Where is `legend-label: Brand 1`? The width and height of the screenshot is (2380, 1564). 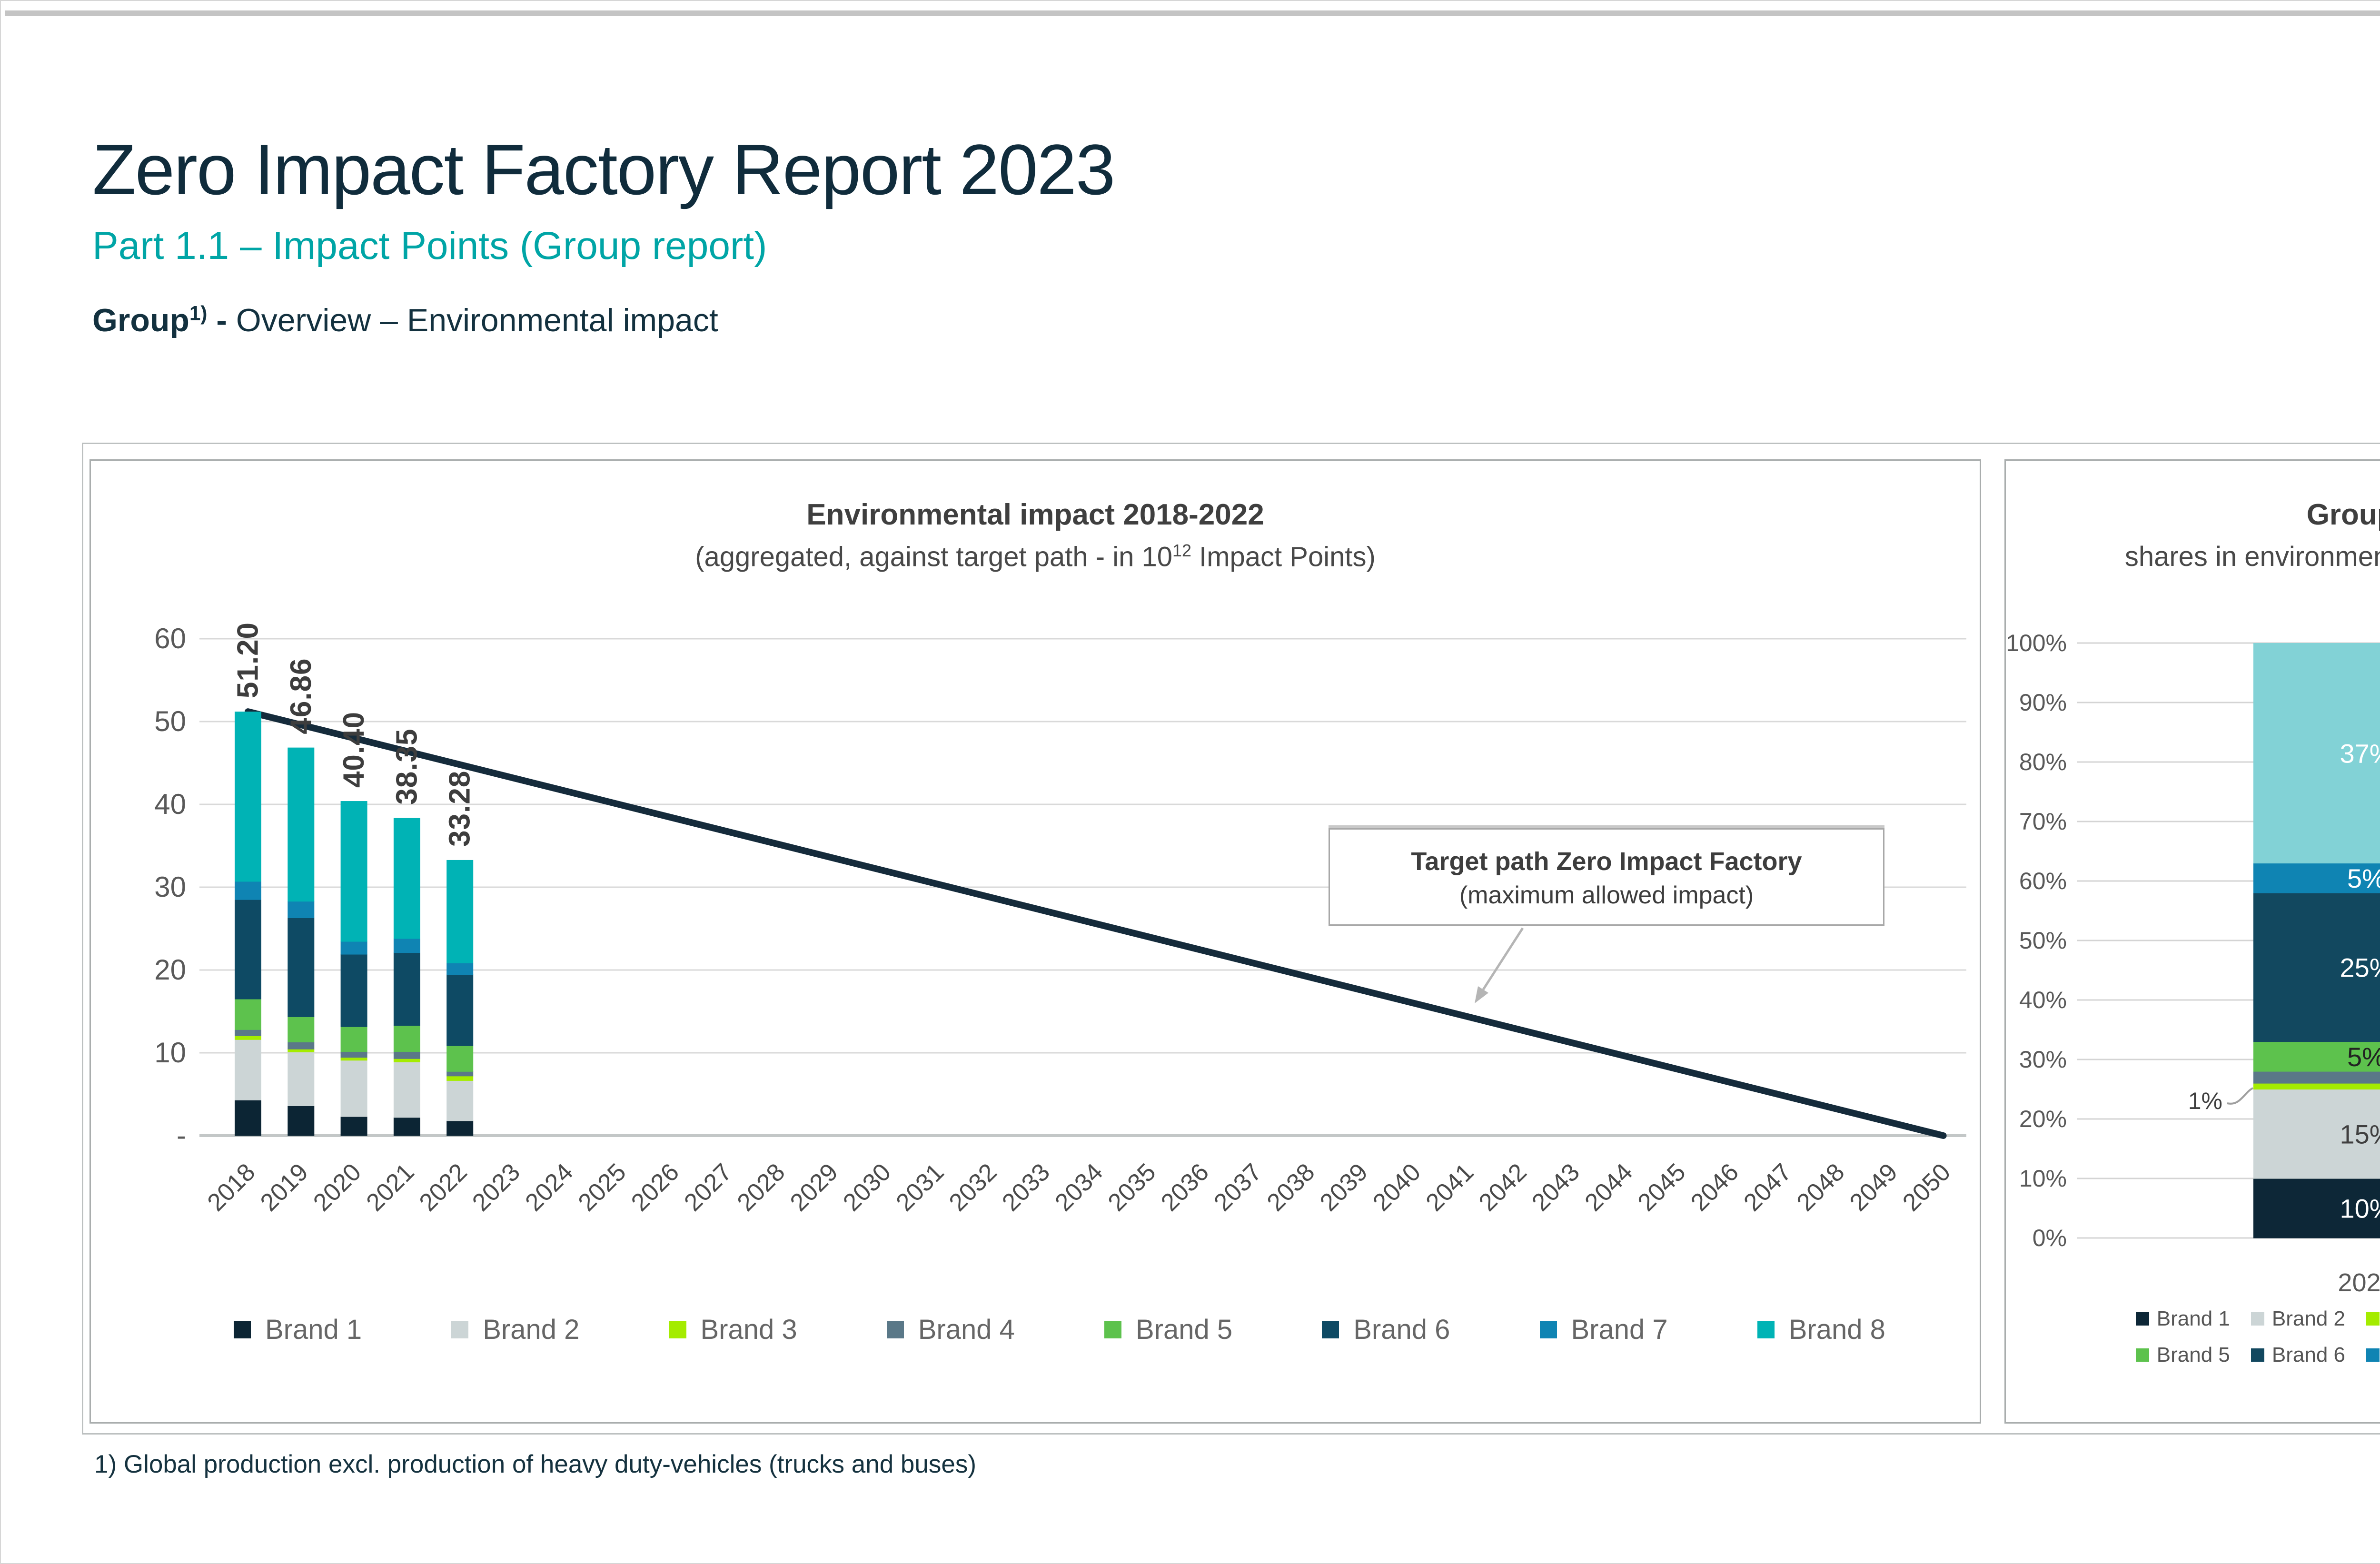
legend-label: Brand 1 is located at coordinates (2193, 1318).